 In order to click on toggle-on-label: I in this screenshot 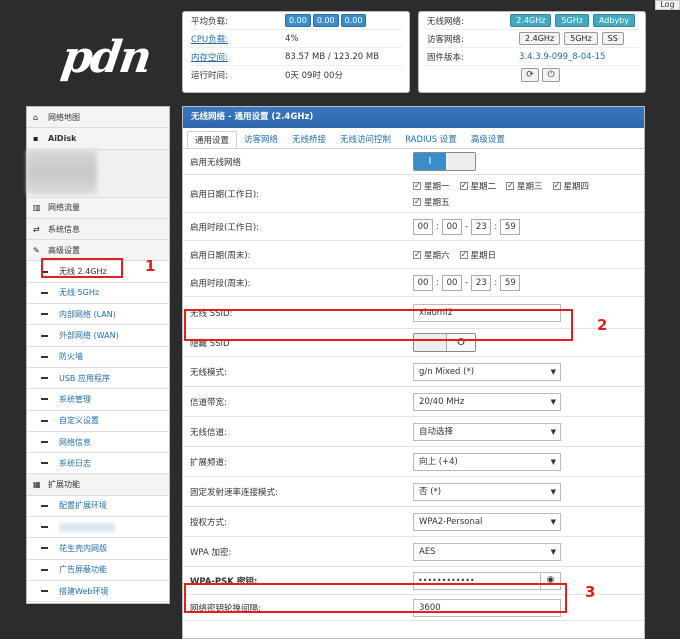, I will do `click(430, 161)`.